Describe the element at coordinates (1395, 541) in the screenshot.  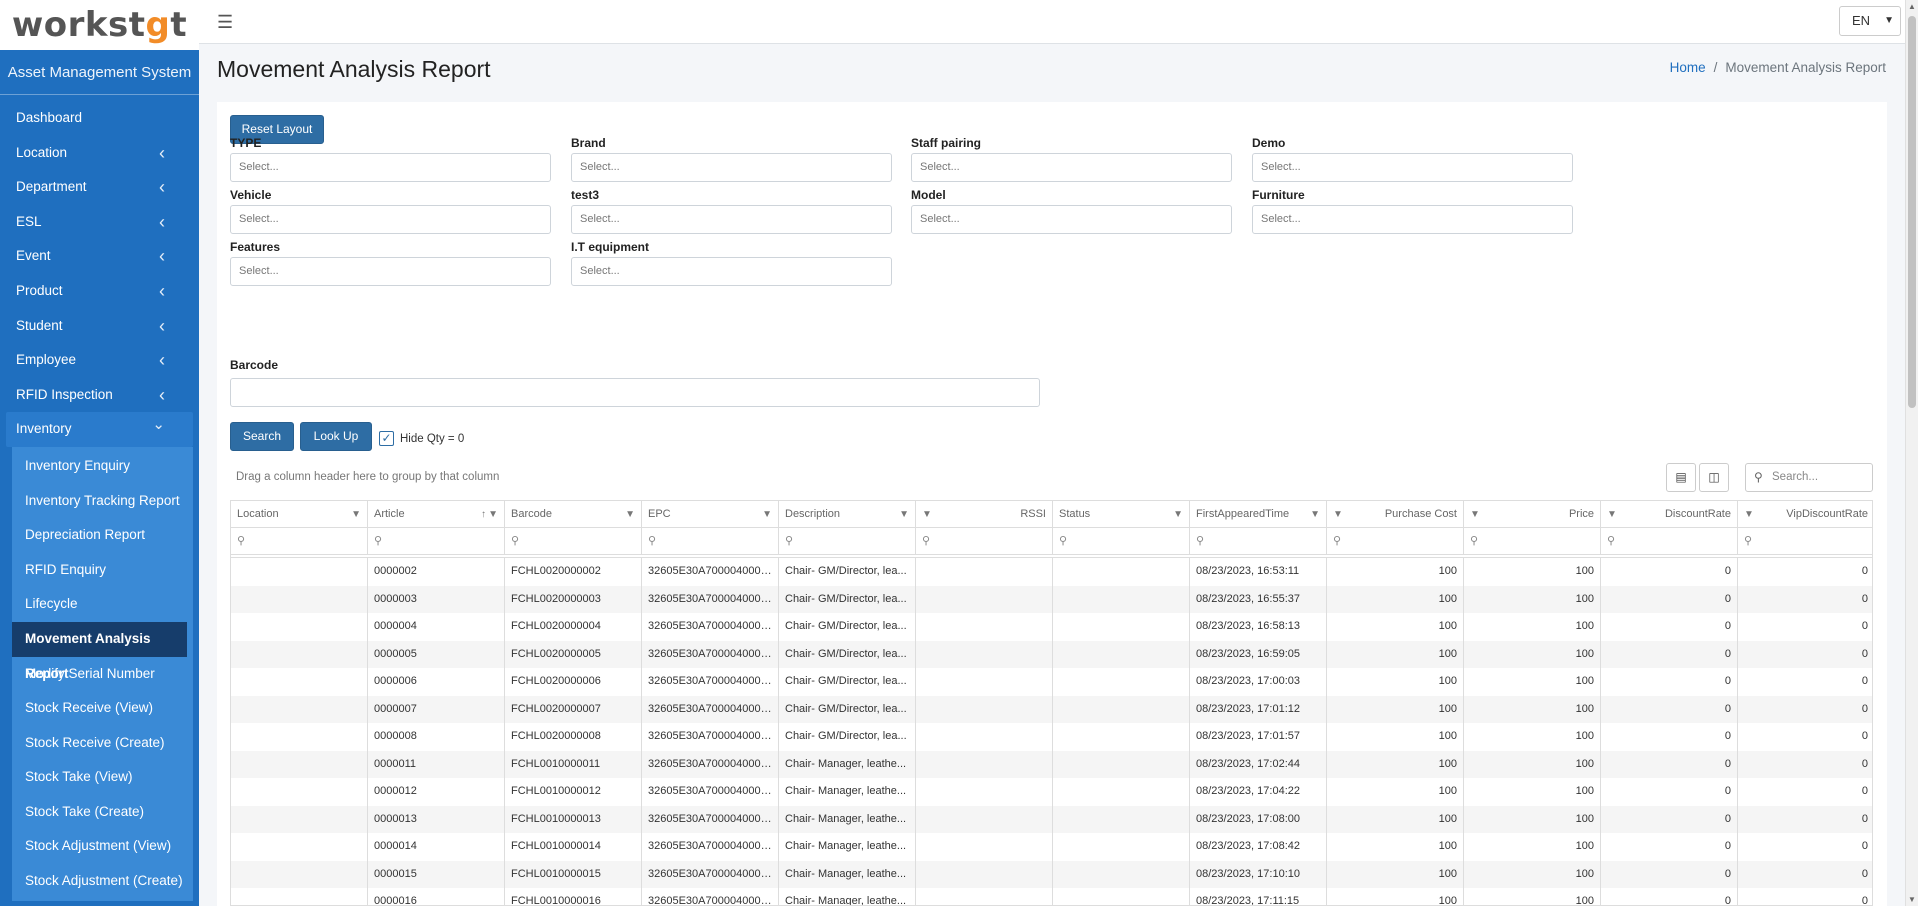
I see `filter-cell-purchase-cost: ⚲` at that location.